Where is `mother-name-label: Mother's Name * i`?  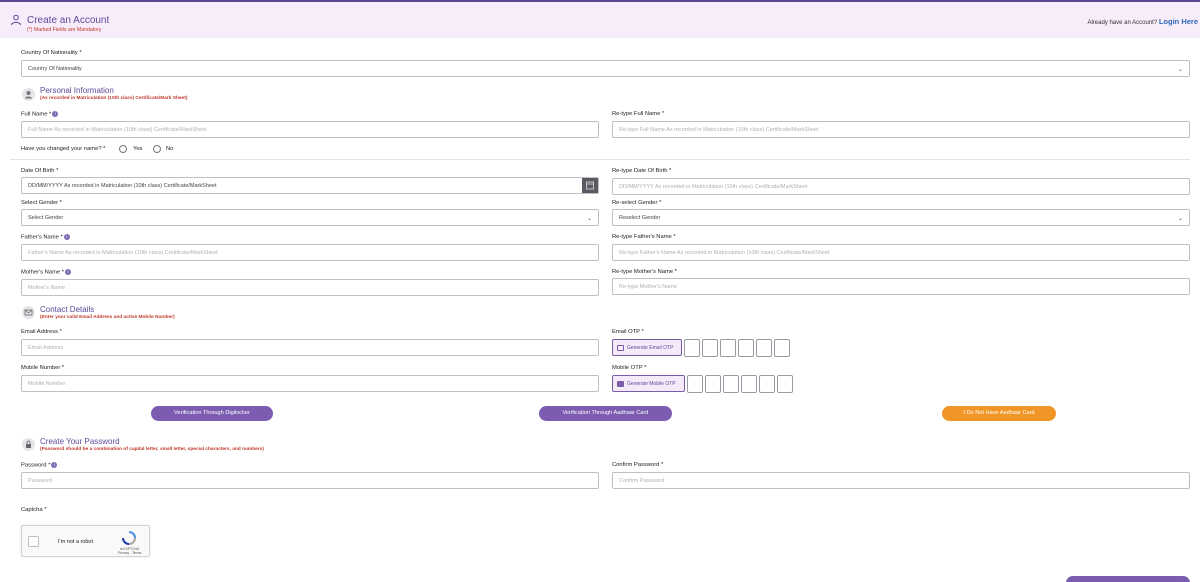 mother-name-label: Mother's Name * i is located at coordinates (46, 272).